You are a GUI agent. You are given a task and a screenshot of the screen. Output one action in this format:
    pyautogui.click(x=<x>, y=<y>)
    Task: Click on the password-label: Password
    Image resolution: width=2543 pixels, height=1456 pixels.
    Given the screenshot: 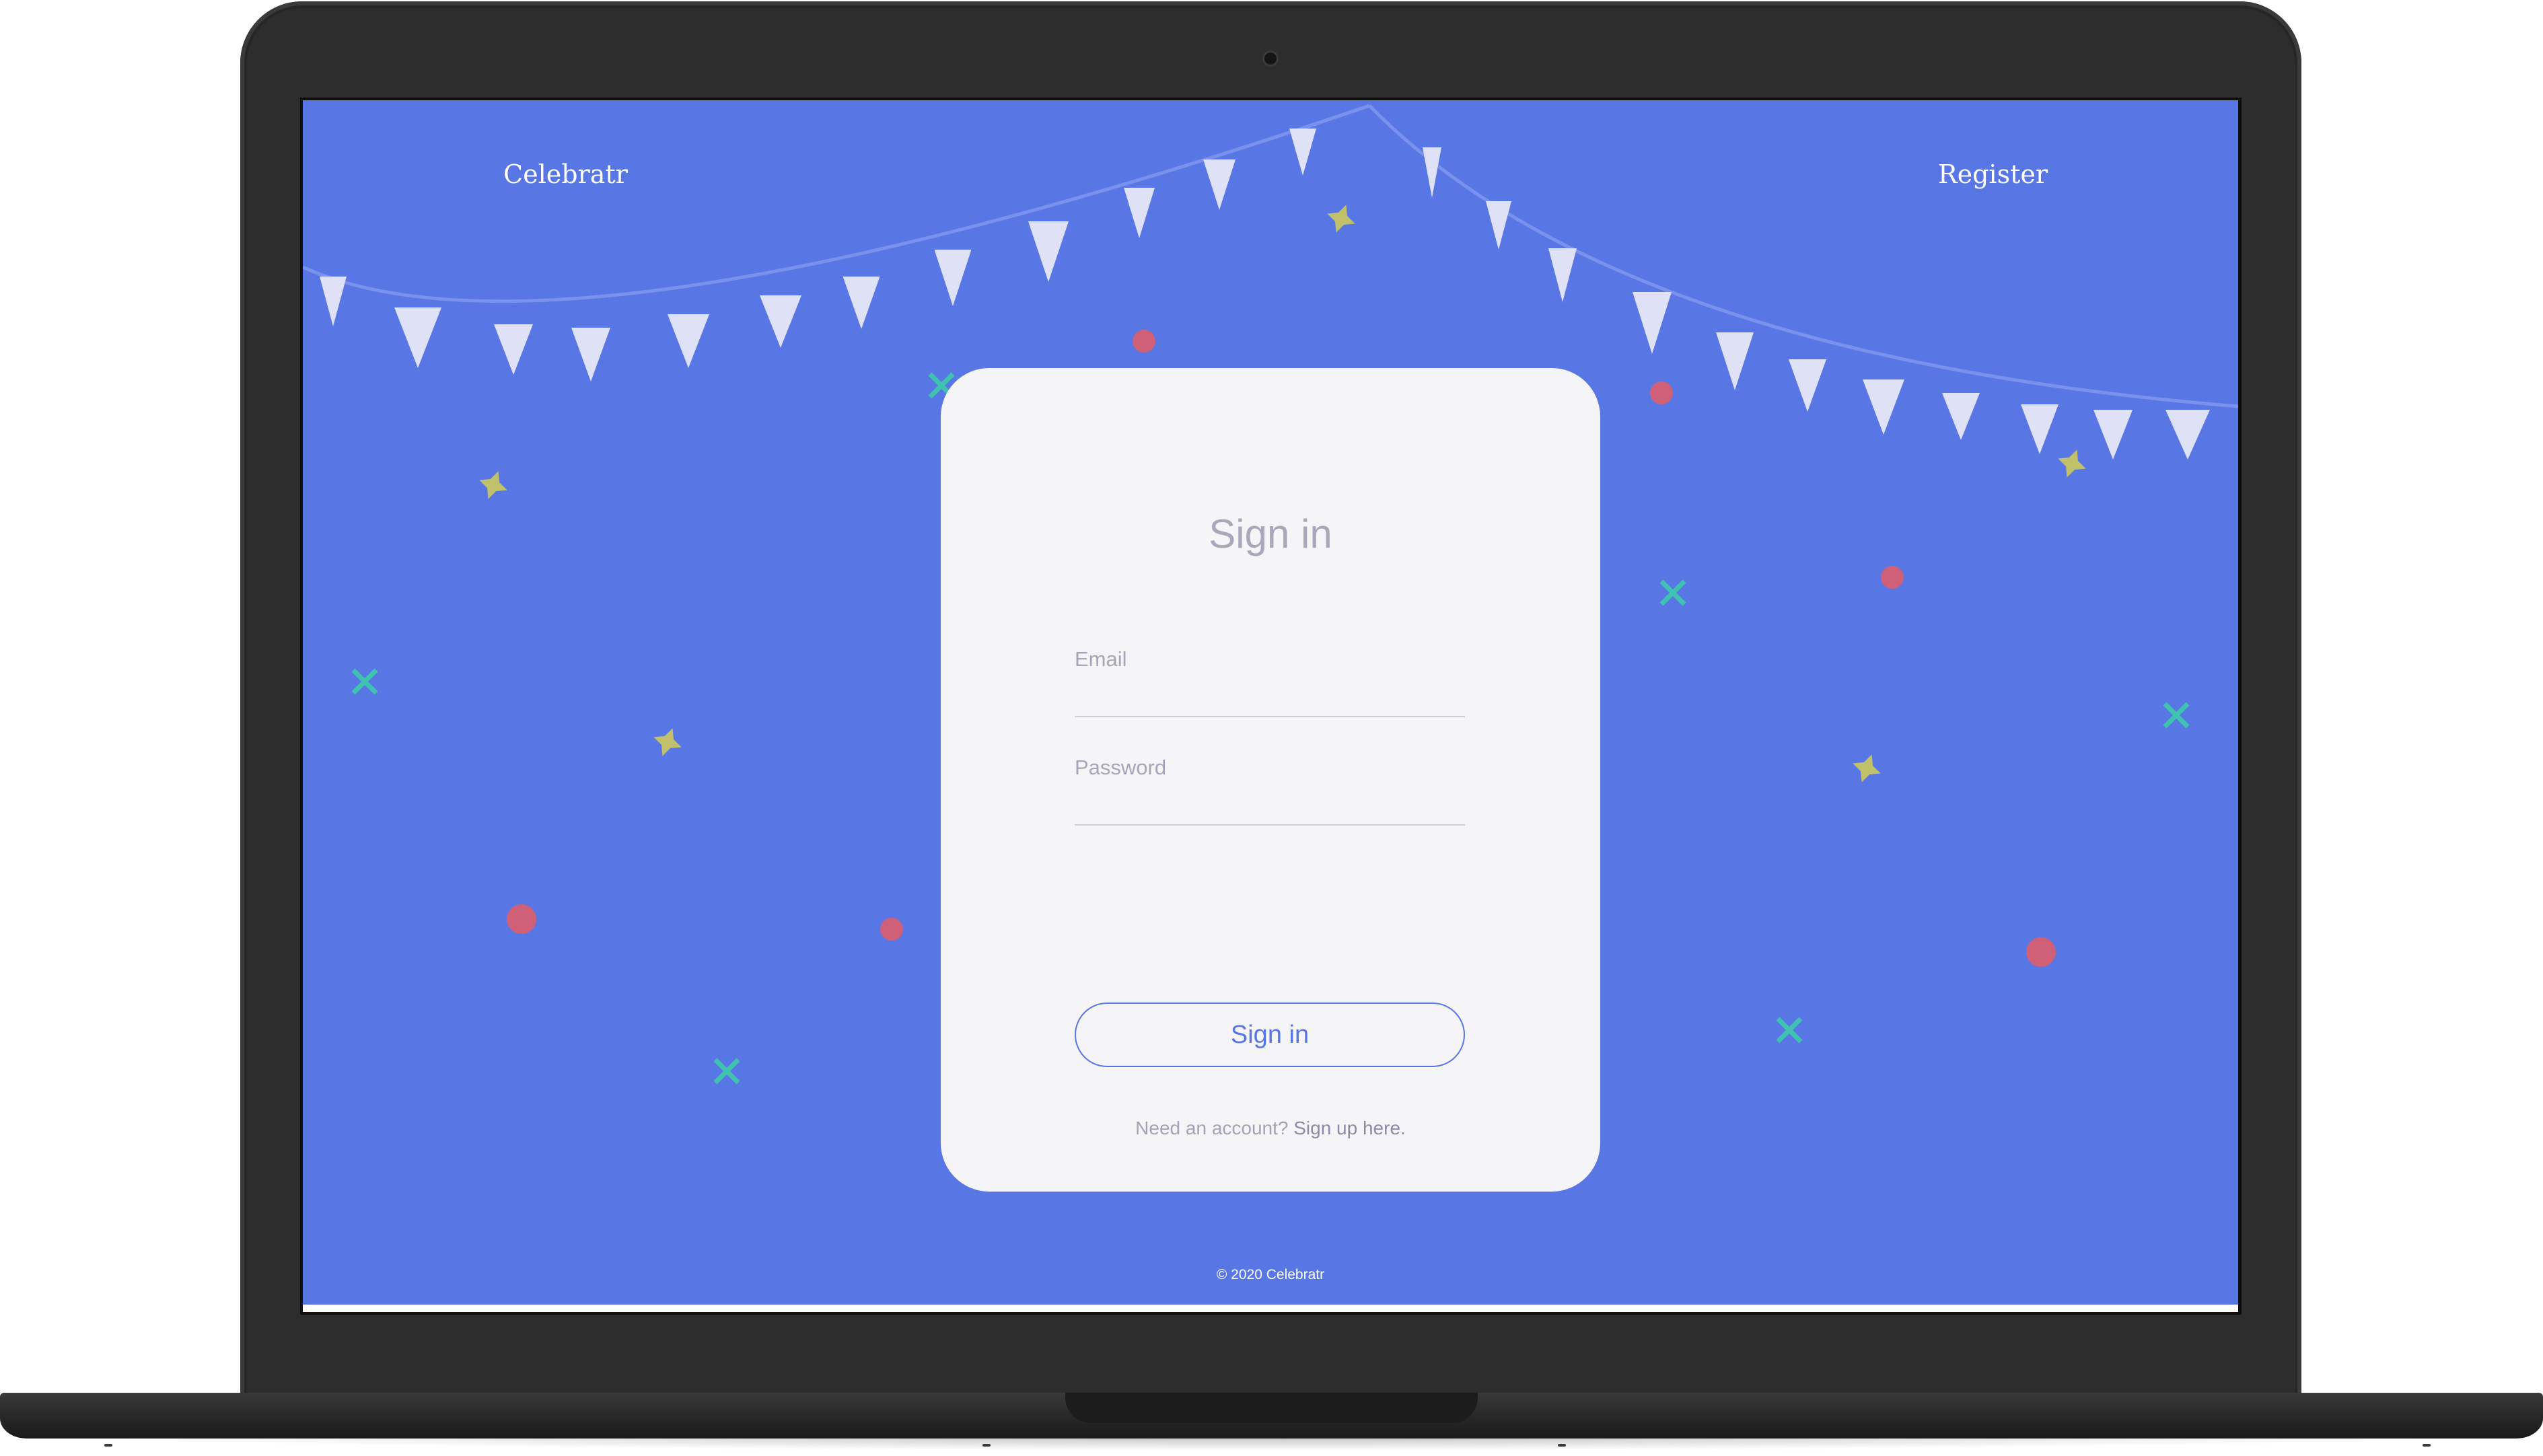 What is the action you would take?
    pyautogui.click(x=1121, y=767)
    